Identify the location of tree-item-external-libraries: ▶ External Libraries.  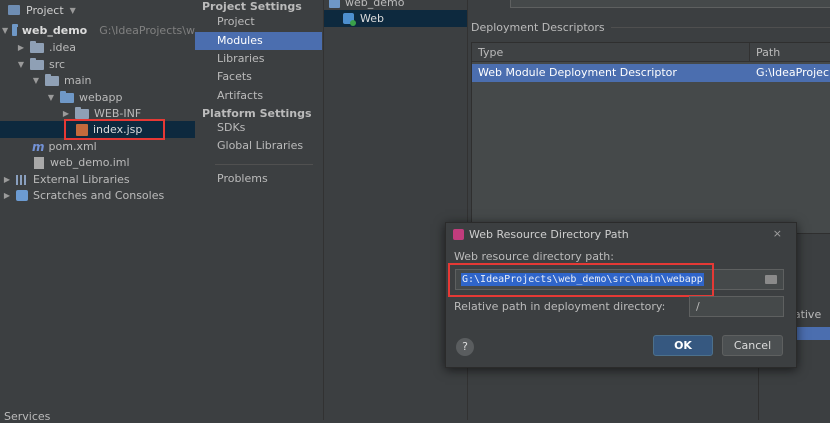
(97, 179).